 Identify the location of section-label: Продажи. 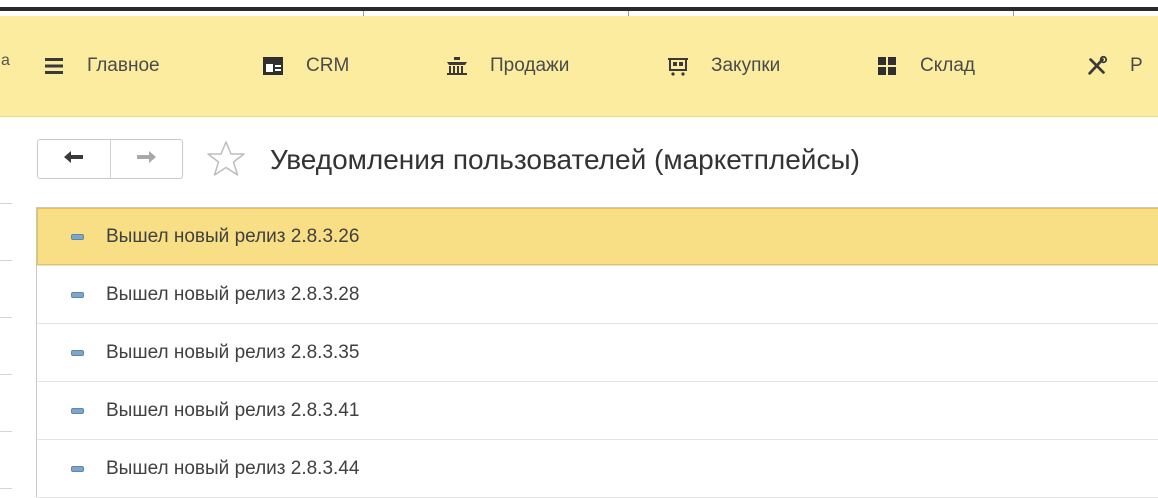
(530, 65).